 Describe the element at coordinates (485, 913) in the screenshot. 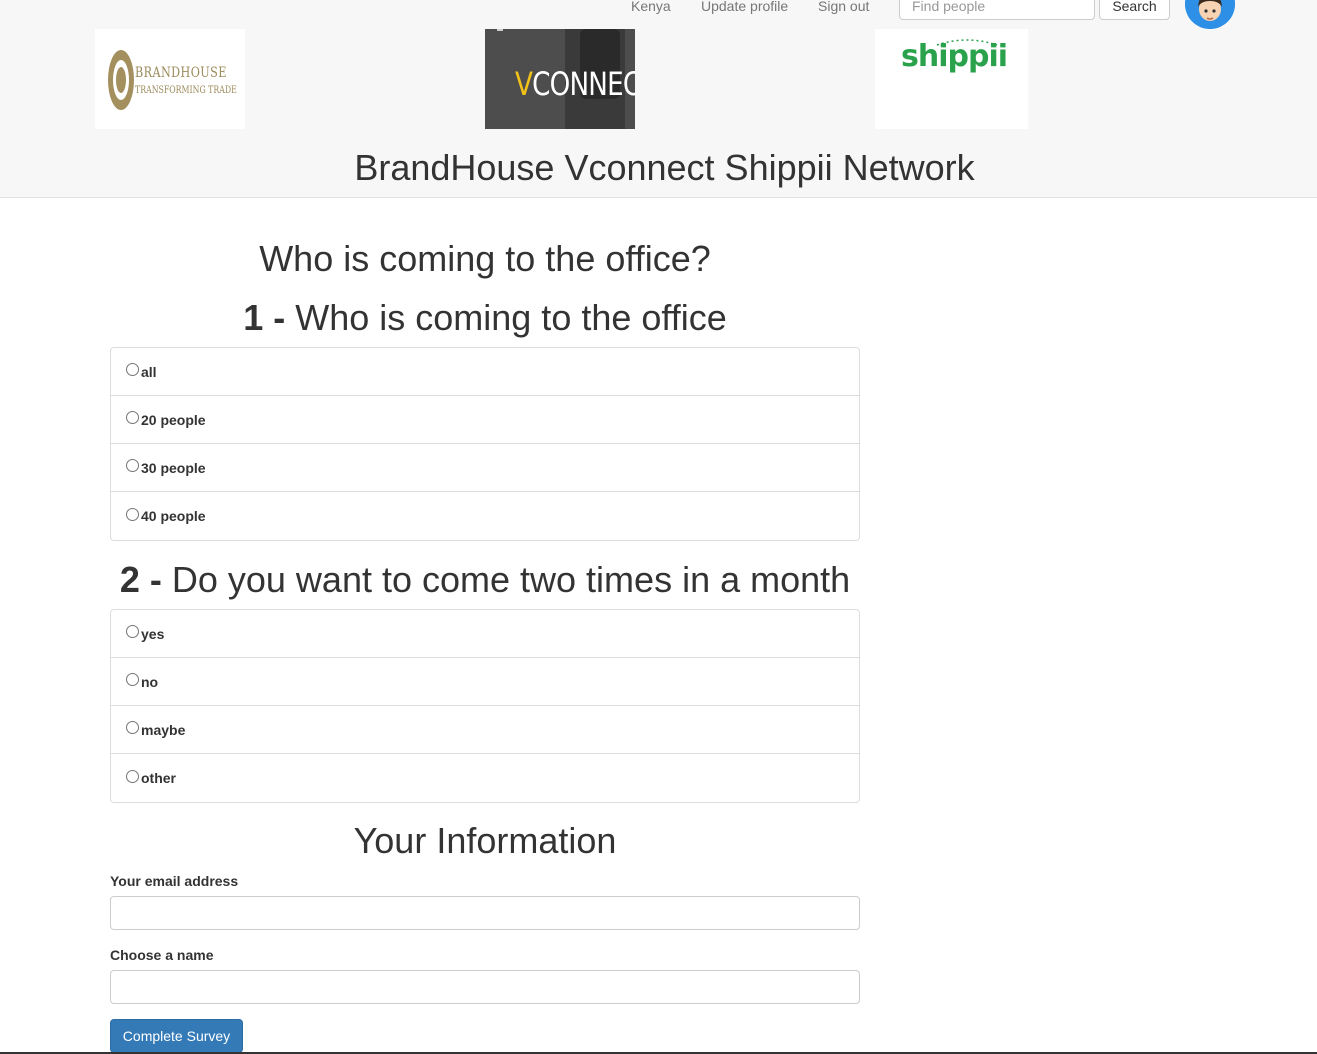

I see `email-field` at that location.